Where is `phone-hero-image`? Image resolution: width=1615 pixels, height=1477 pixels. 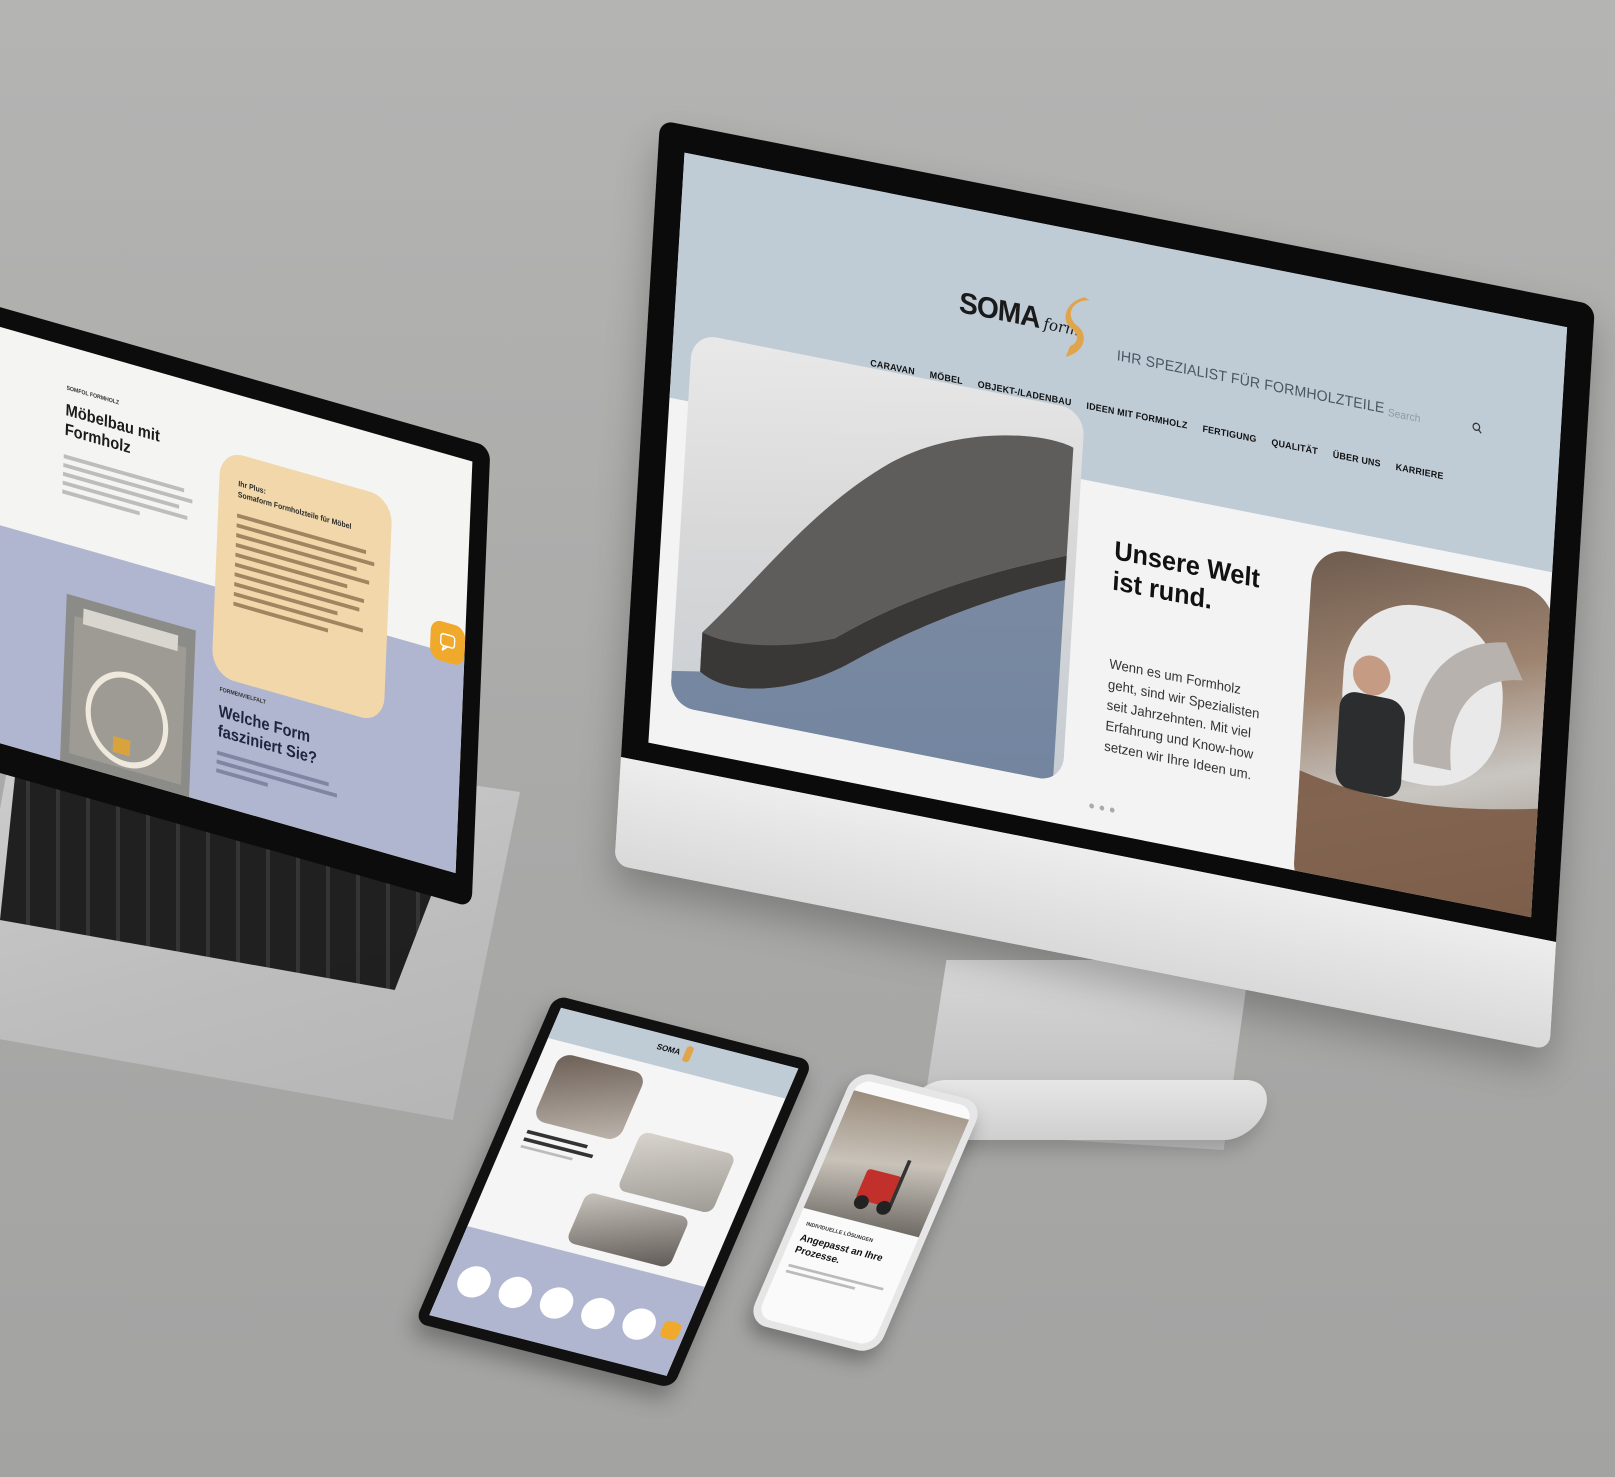 phone-hero-image is located at coordinates (886, 1164).